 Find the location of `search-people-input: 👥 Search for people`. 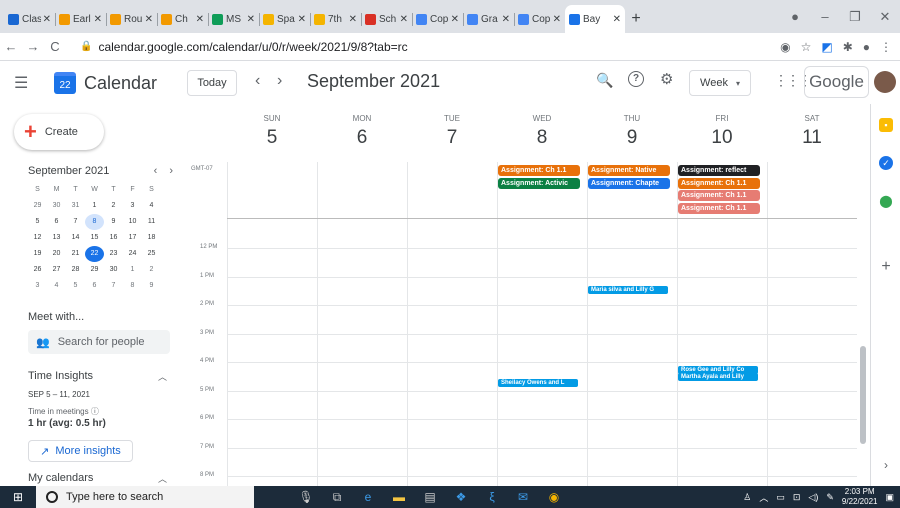

search-people-input: 👥 Search for people is located at coordinates (99, 342).